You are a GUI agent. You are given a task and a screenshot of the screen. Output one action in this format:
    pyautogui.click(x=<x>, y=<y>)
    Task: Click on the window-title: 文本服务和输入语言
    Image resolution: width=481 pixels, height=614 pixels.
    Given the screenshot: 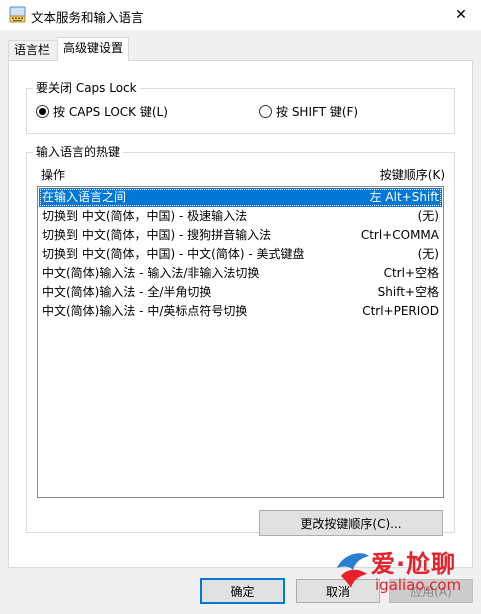 What is the action you would take?
    pyautogui.click(x=87, y=17)
    